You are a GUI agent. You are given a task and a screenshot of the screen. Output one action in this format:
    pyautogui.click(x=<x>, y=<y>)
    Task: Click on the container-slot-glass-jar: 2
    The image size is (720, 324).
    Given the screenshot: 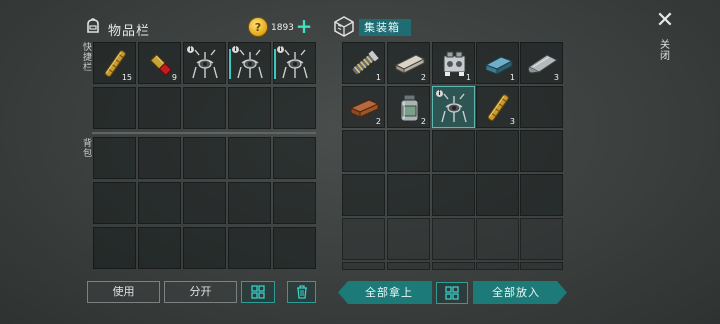 What is the action you would take?
    pyautogui.click(x=408, y=107)
    